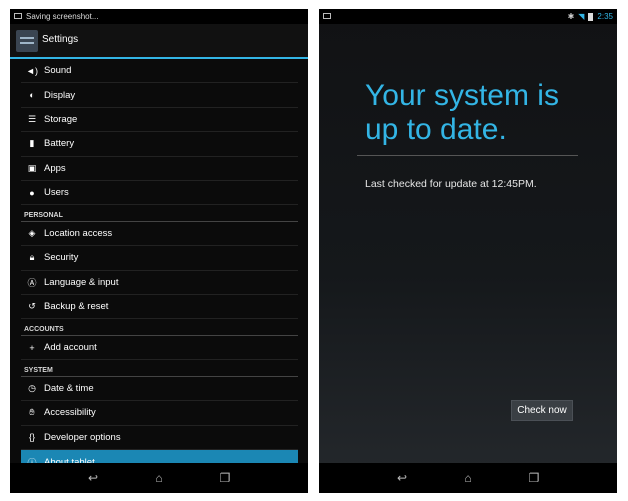 The height and width of the screenshot is (501, 628). I want to click on section-header-accounts: ACCOUNTS, so click(159, 327).